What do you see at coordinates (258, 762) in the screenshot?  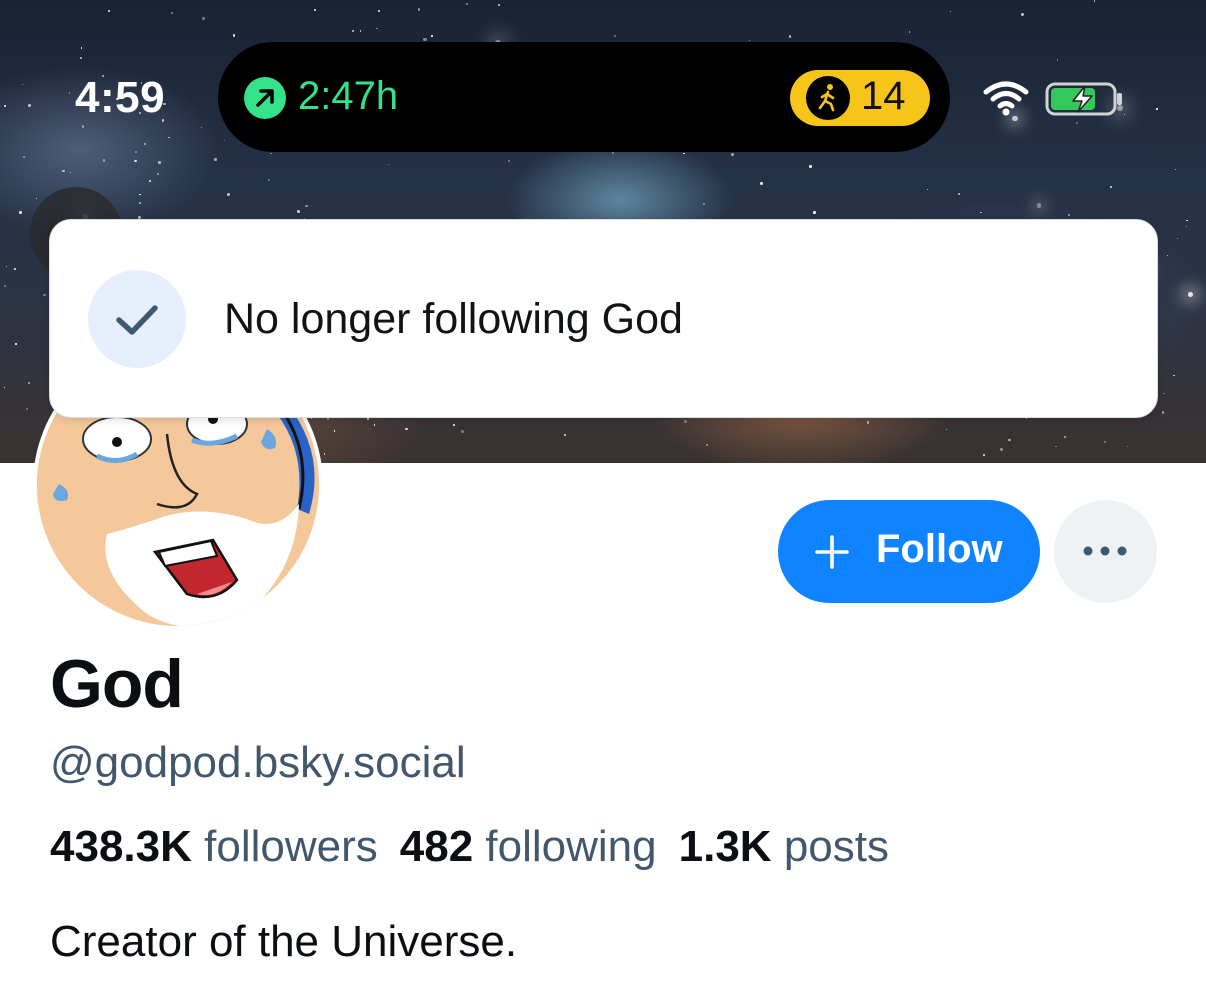 I see `profile-handle: @godpod.bsky.social` at bounding box center [258, 762].